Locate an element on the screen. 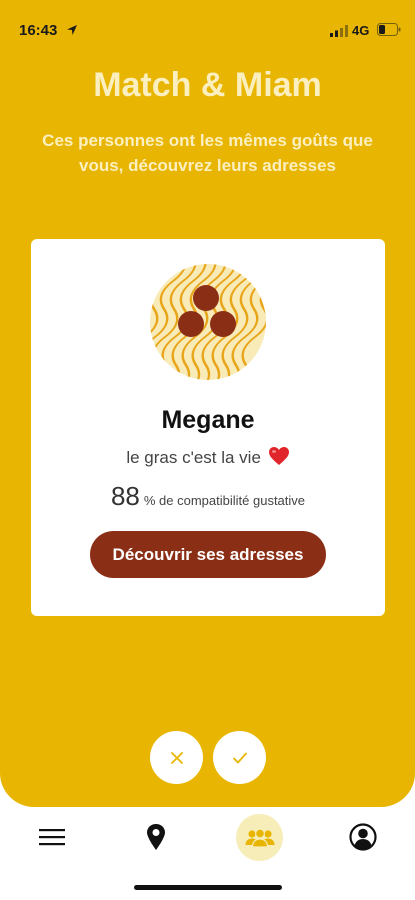 Image resolution: width=415 pixels, height=900 pixels. discover-addresses-button: Découvrir ses adresses is located at coordinates (208, 554).